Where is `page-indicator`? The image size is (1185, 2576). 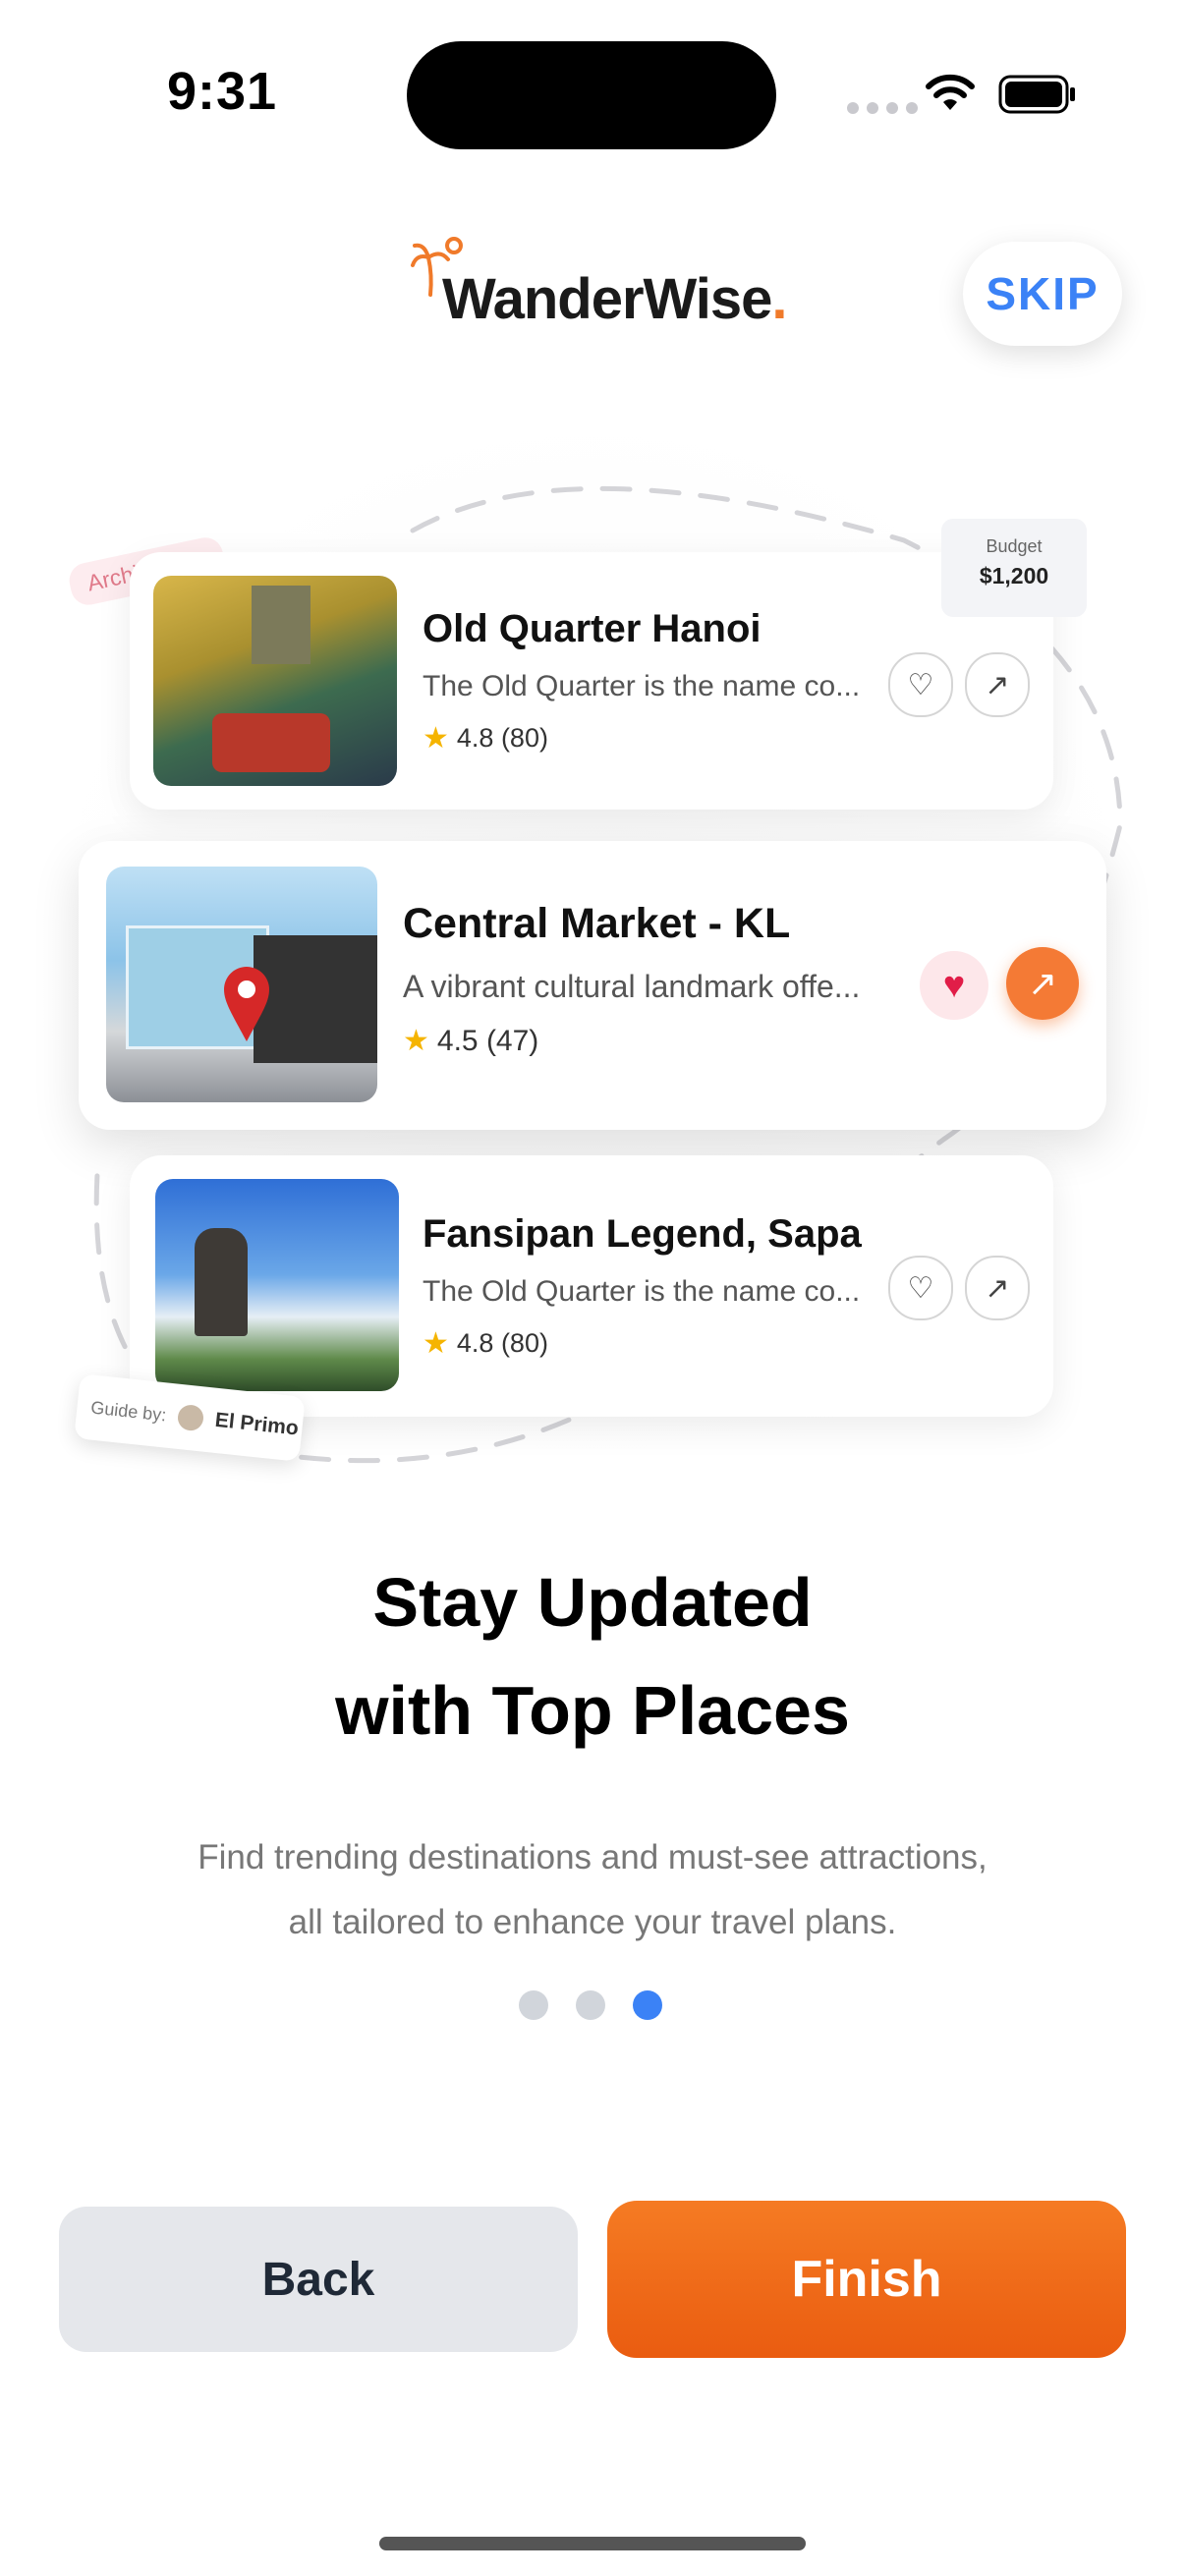 page-indicator is located at coordinates (591, 2005).